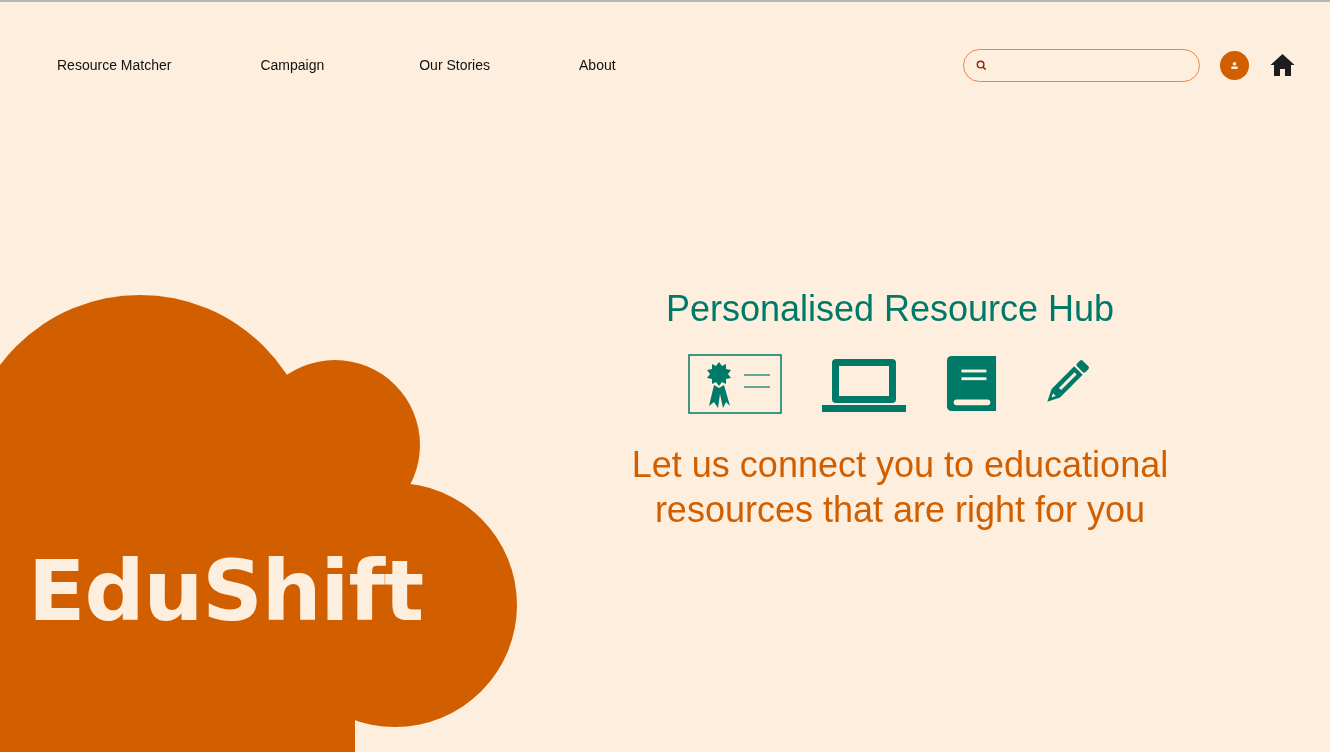 The height and width of the screenshot is (752, 1330). Describe the element at coordinates (114, 65) in the screenshot. I see `nav-link: Resource Matcher` at that location.